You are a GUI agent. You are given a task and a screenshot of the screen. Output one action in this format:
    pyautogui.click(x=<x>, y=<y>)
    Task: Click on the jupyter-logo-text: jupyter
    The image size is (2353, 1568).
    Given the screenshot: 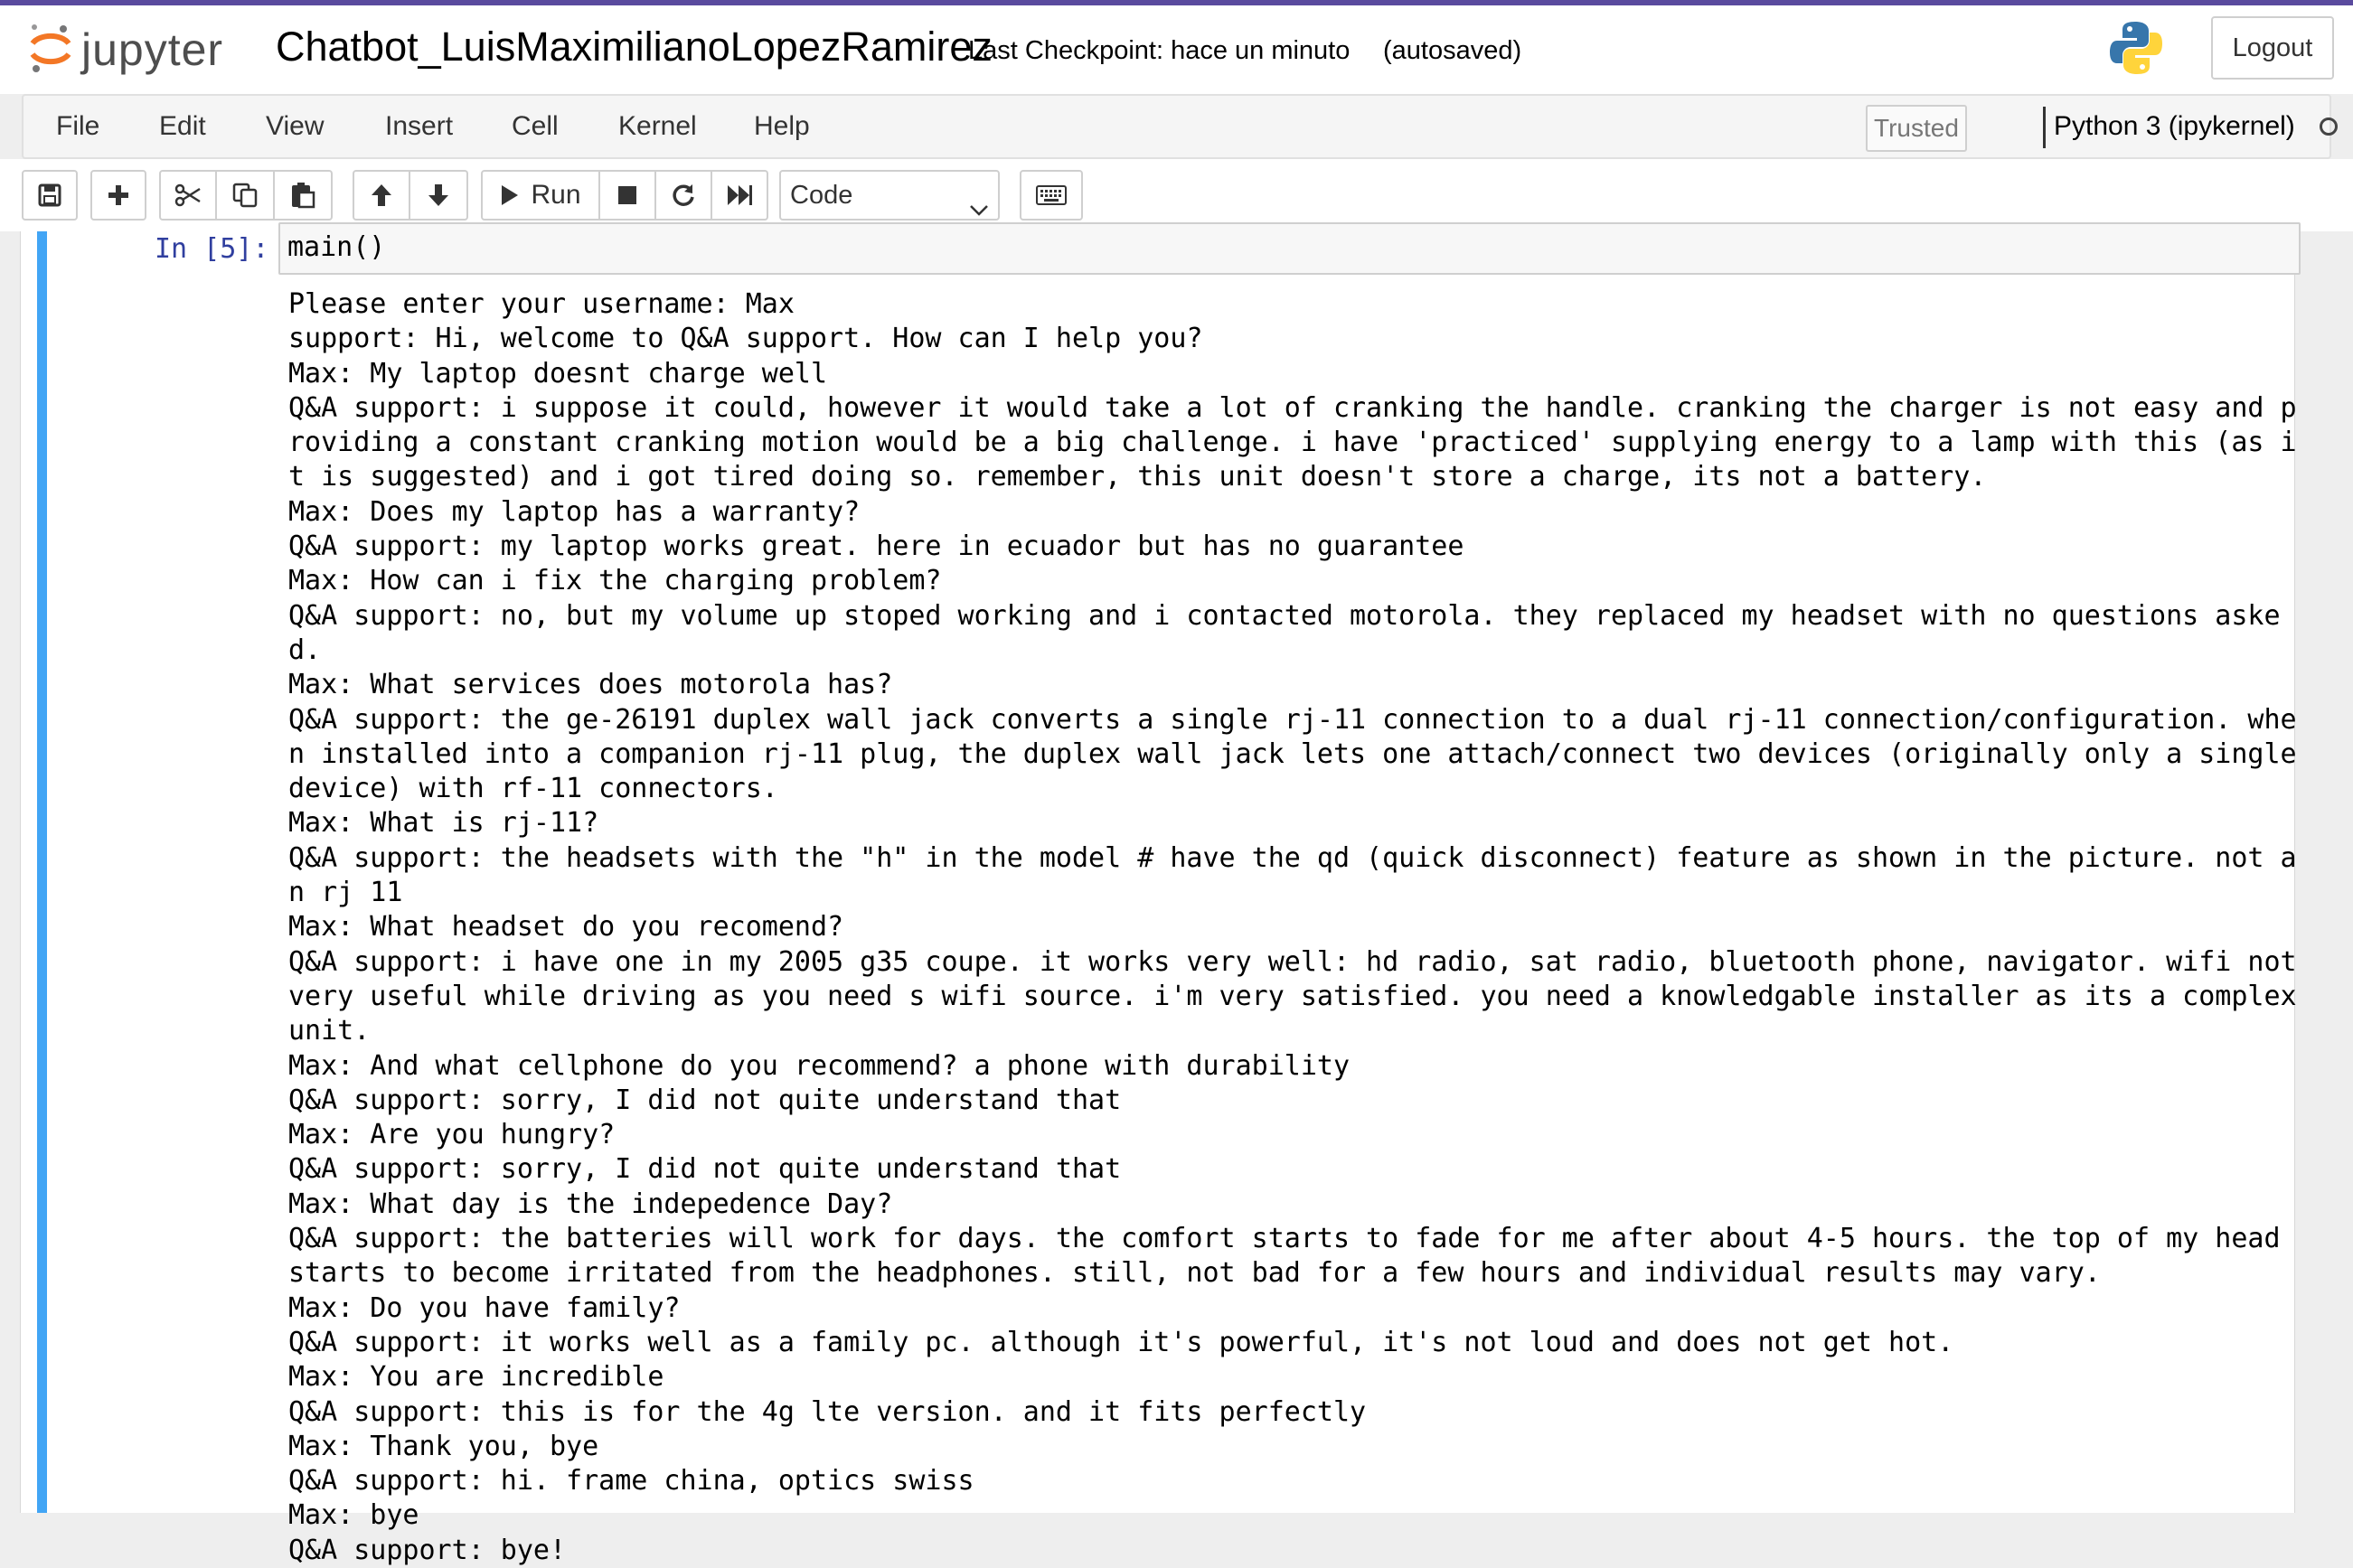 What is the action you would take?
    pyautogui.click(x=153, y=49)
    